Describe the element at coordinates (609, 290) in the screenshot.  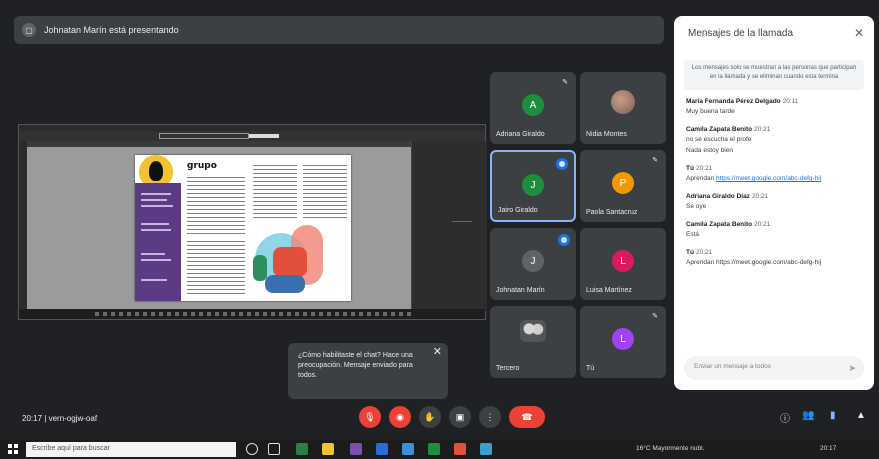
I see `participant-name: Luisa Martínez` at that location.